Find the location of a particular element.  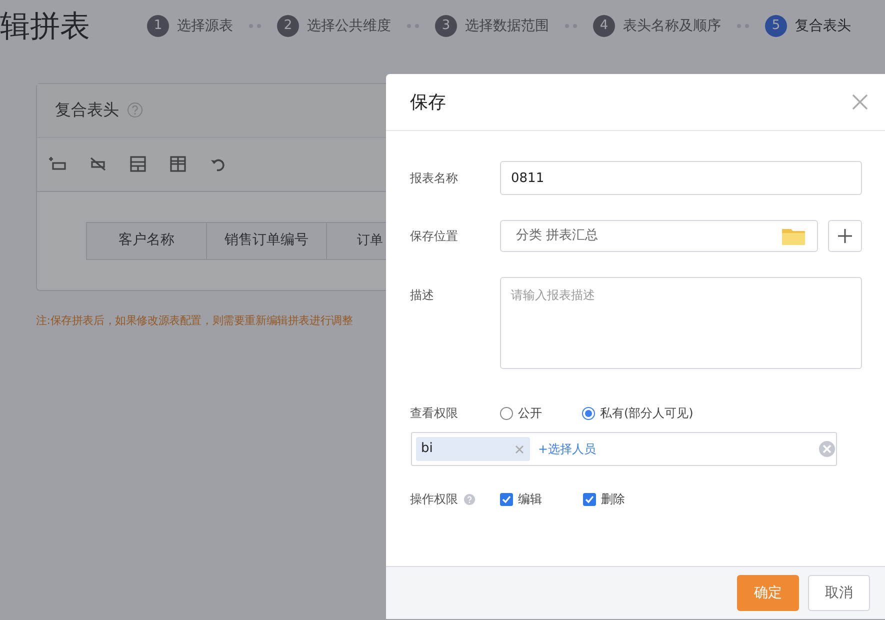

member-name: bi is located at coordinates (427, 449).